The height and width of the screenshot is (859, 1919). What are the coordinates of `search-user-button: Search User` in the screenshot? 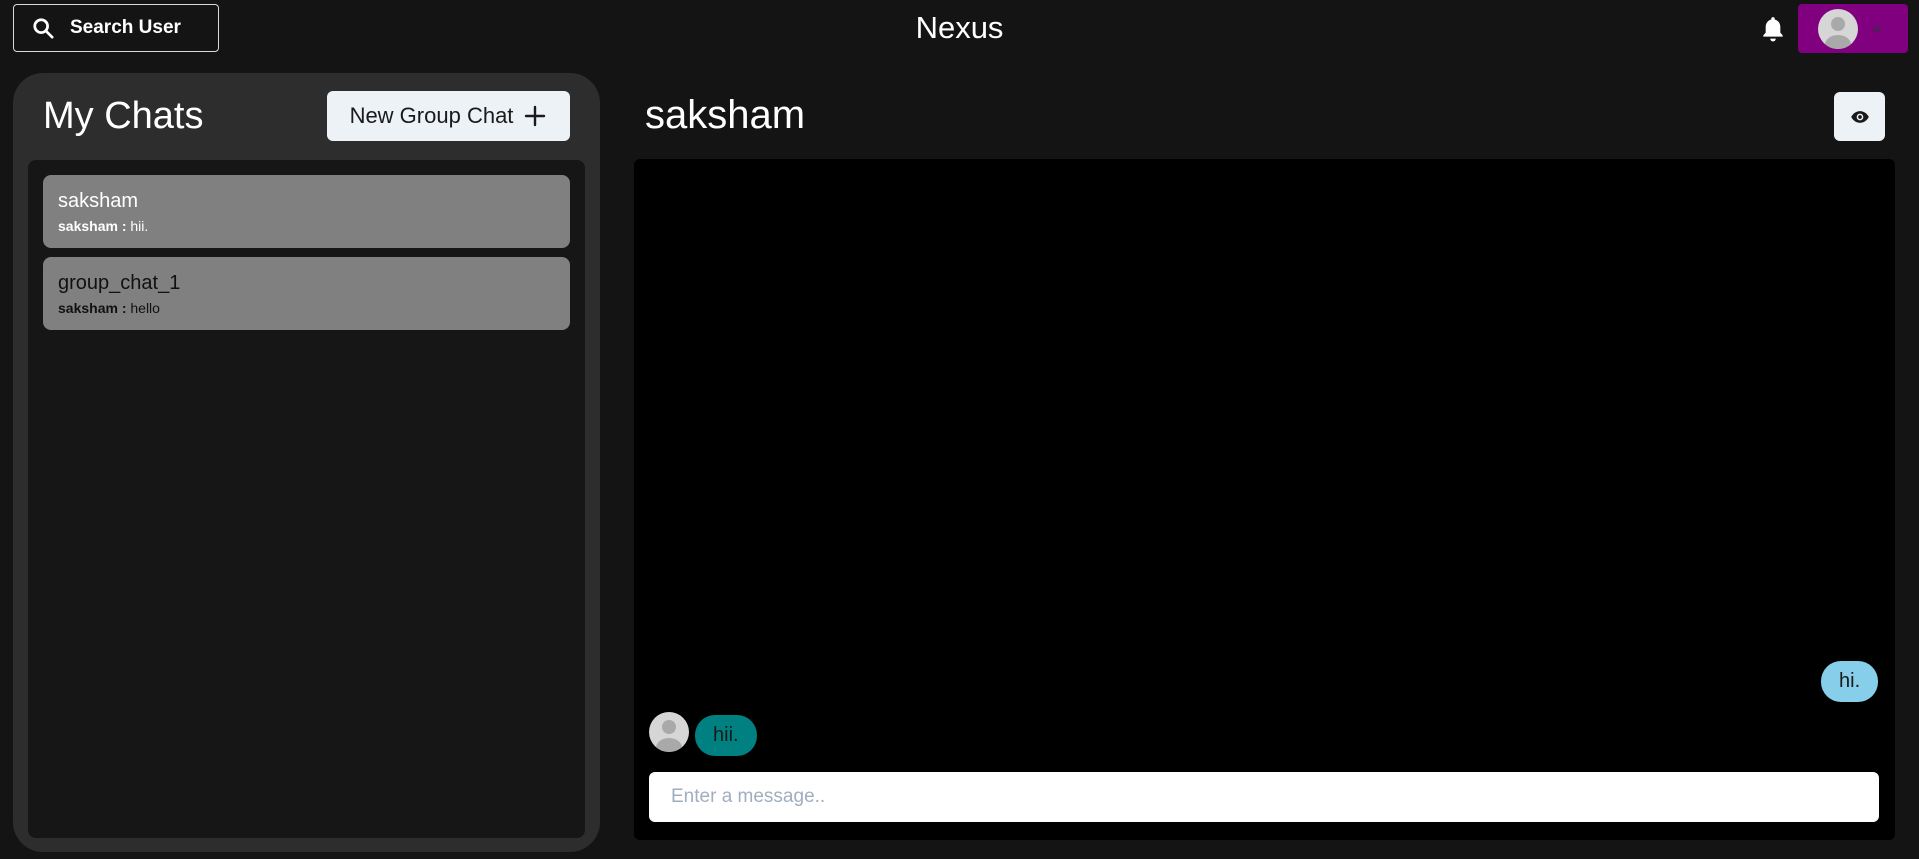 It's located at (116, 28).